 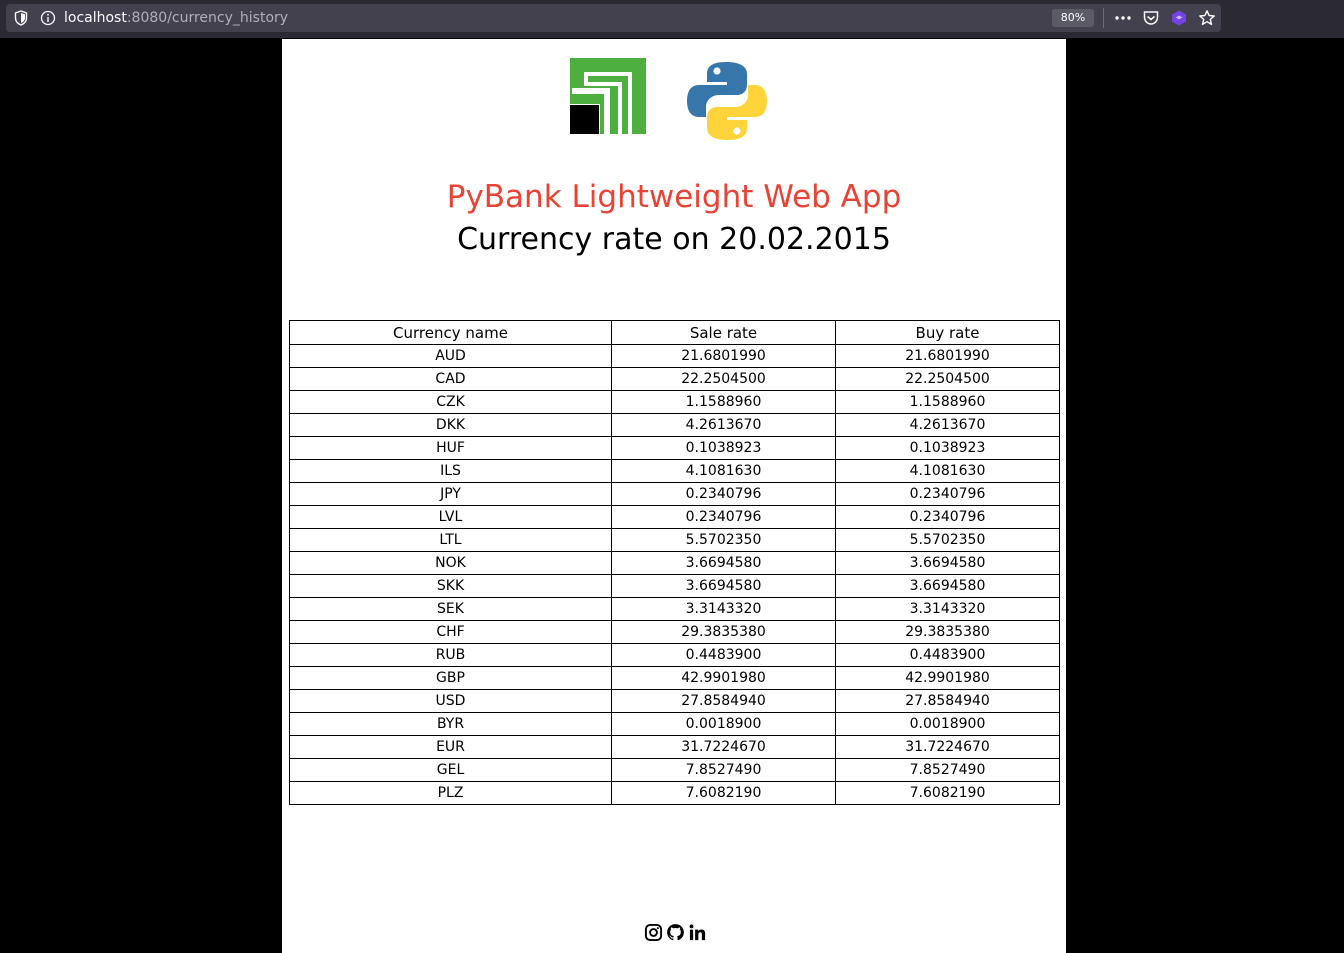 What do you see at coordinates (674, 239) in the screenshot?
I see `page-title: Currency rate on 20.02.2015` at bounding box center [674, 239].